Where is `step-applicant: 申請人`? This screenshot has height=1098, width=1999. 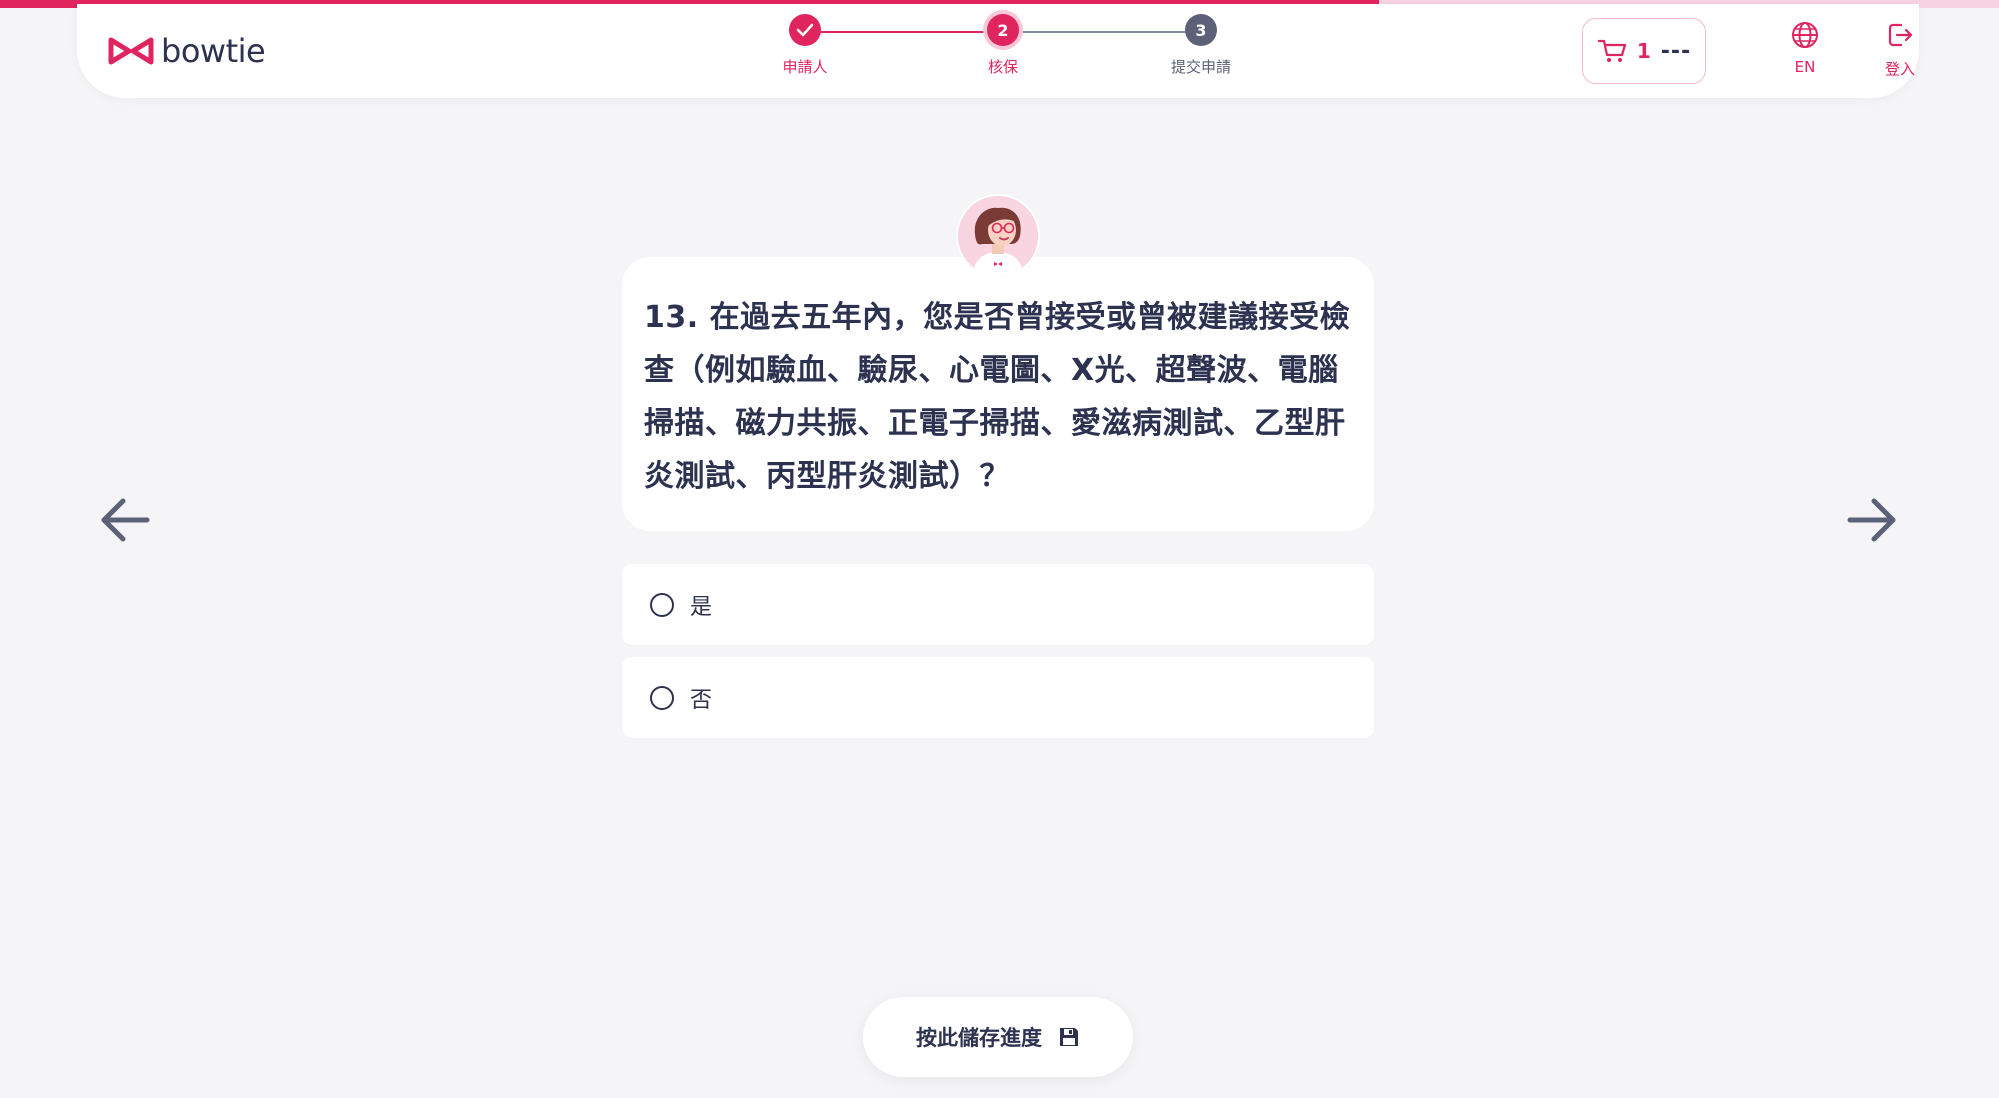
step-applicant: 申請人 is located at coordinates (805, 45).